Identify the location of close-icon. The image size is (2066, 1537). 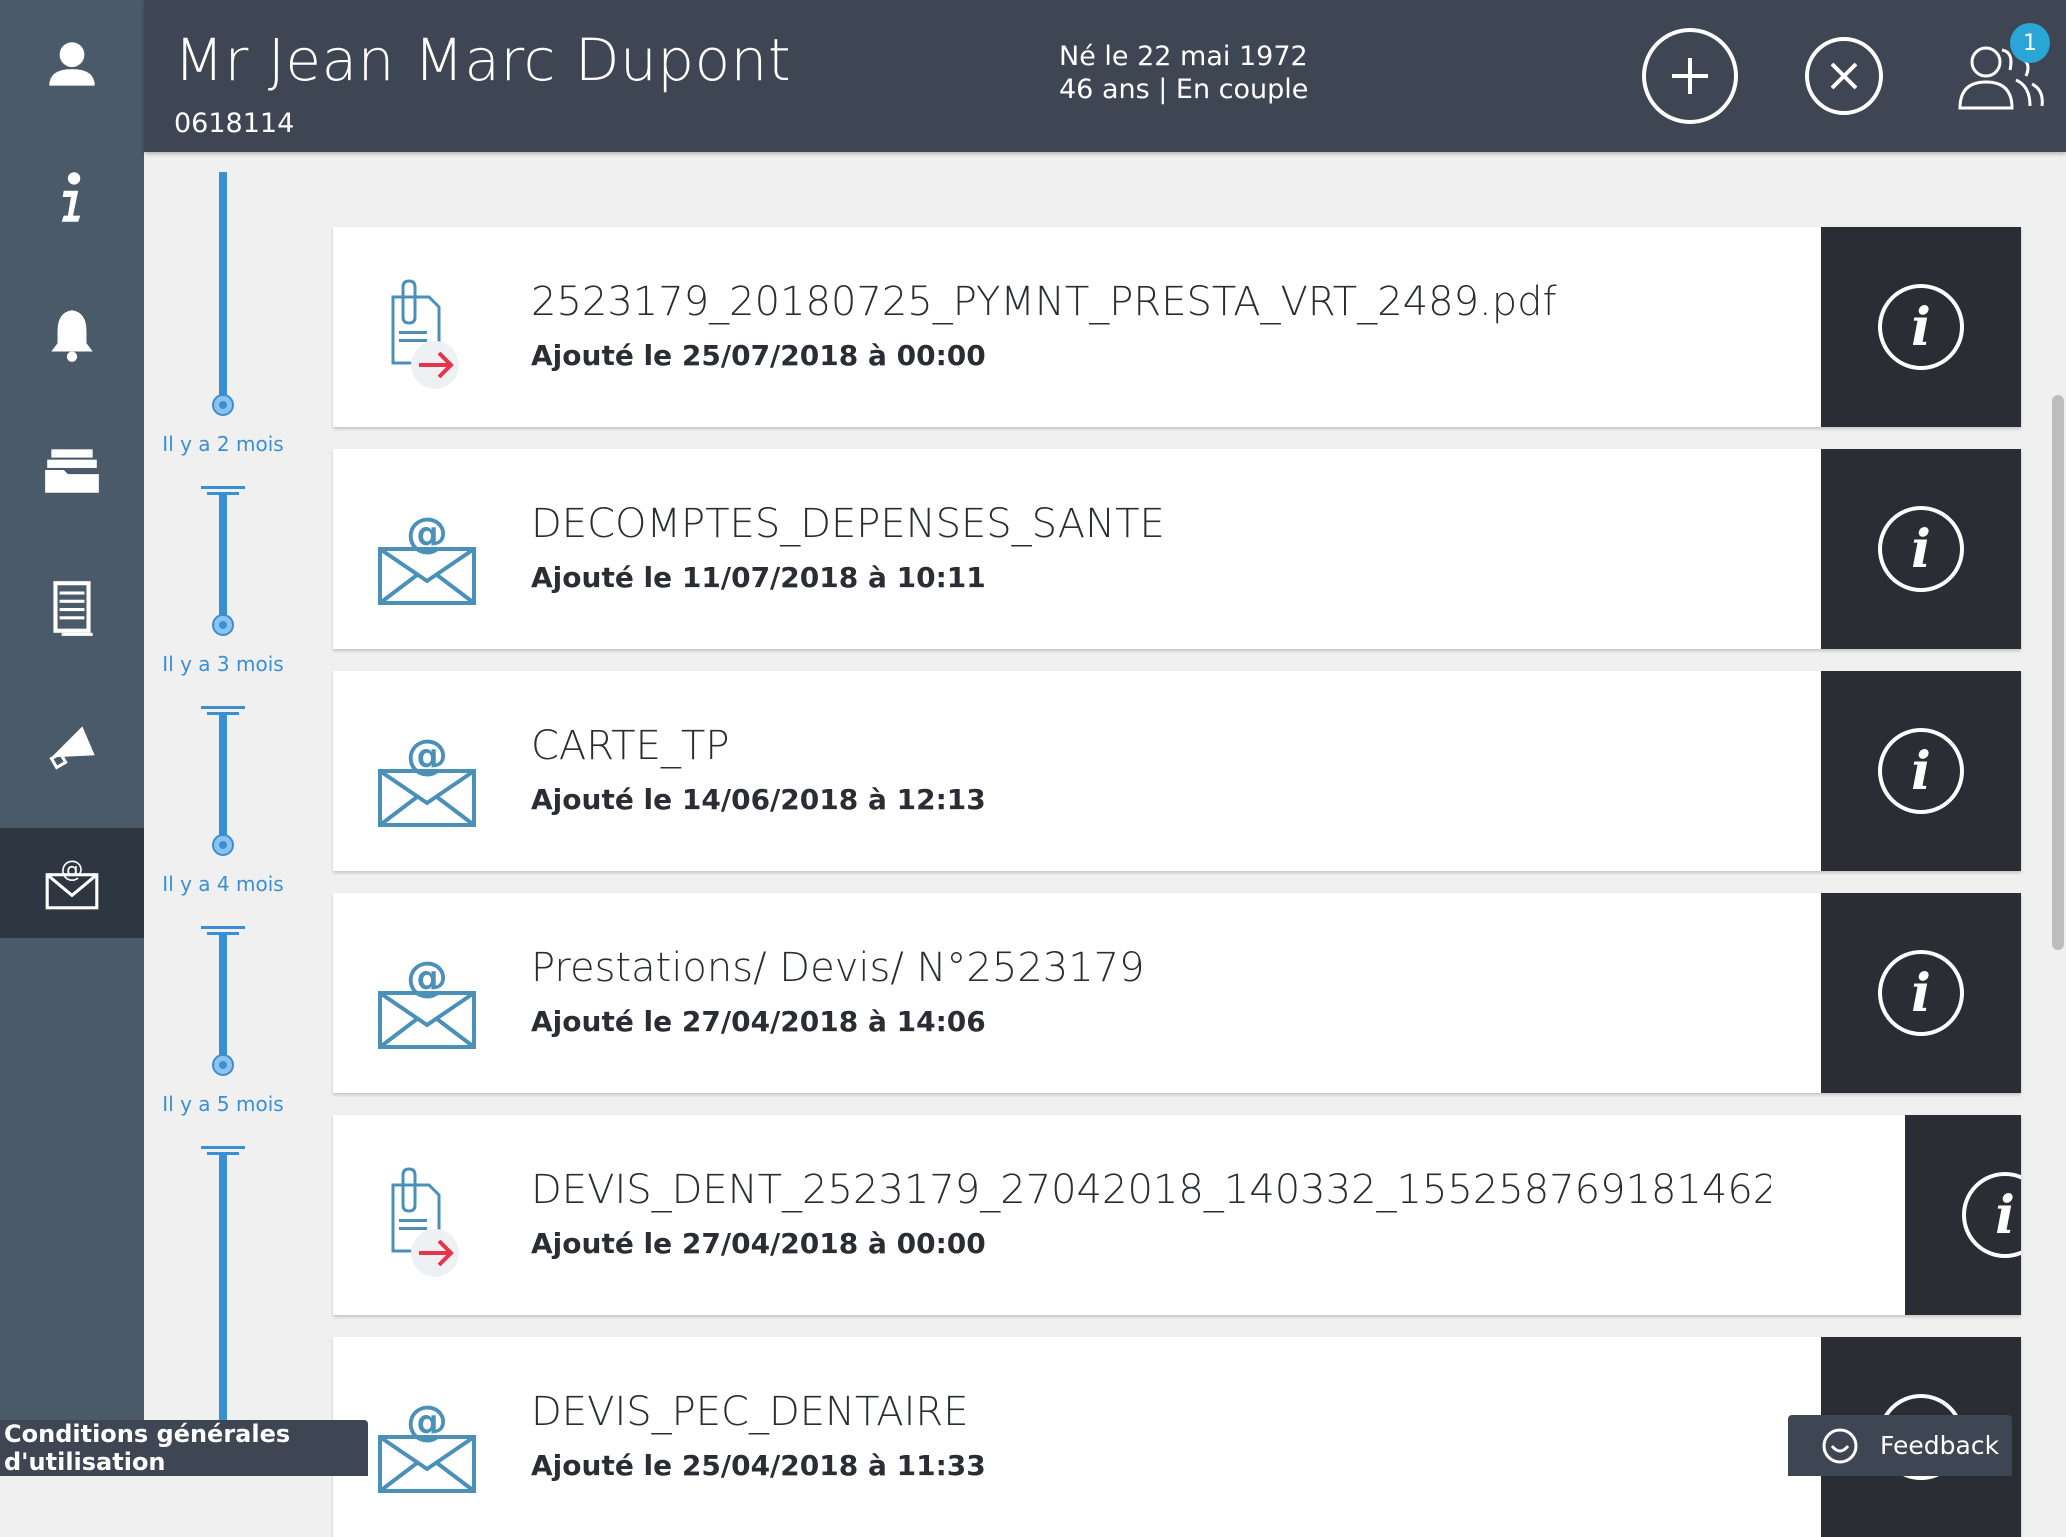
(1844, 76).